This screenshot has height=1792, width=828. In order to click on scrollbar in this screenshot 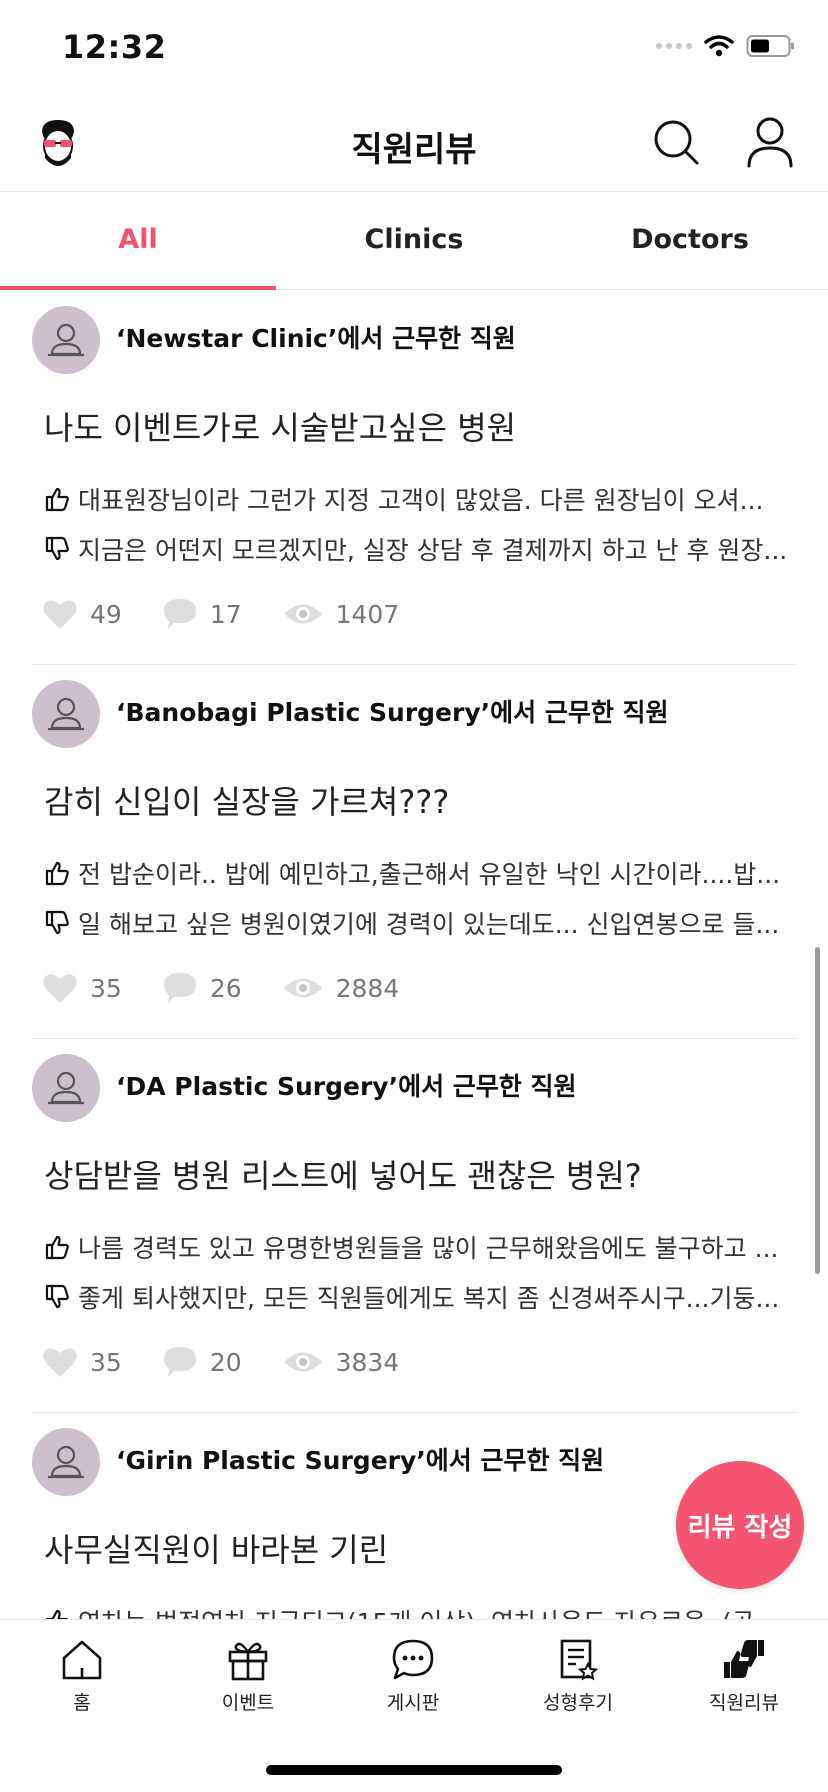, I will do `click(817, 1110)`.